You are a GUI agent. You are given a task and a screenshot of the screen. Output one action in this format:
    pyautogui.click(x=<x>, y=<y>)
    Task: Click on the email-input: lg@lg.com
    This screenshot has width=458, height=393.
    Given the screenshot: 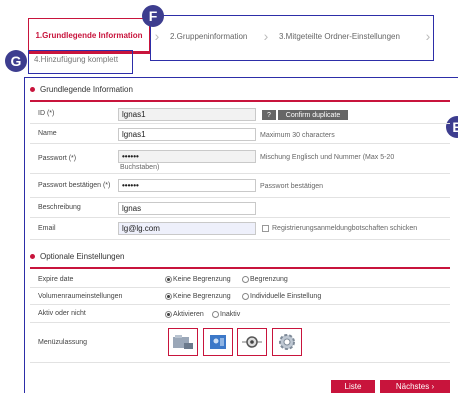 What is the action you would take?
    pyautogui.click(x=187, y=228)
    